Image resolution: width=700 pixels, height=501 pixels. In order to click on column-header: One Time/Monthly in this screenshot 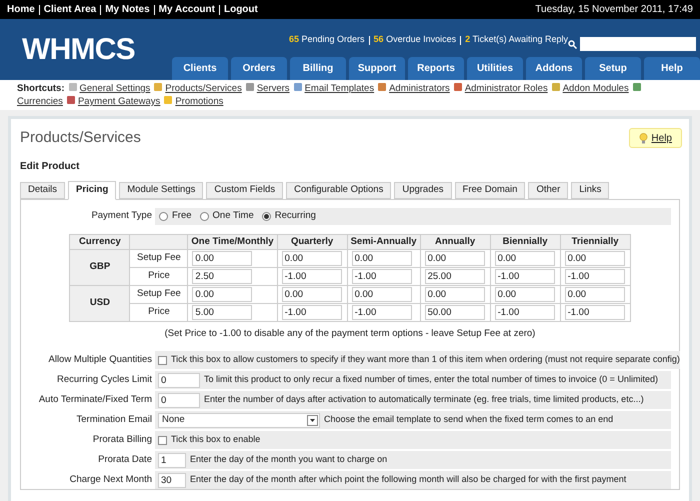, I will do `click(233, 242)`.